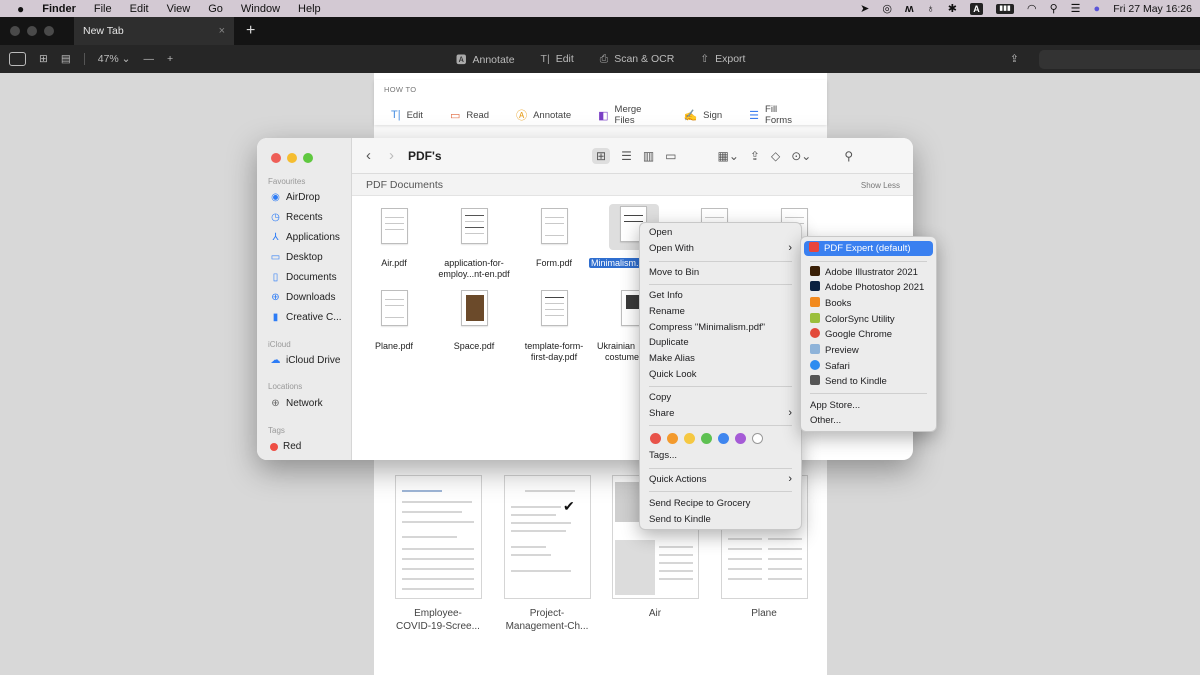  What do you see at coordinates (868, 366) in the screenshot?
I see `menu-item-safari: Safari` at bounding box center [868, 366].